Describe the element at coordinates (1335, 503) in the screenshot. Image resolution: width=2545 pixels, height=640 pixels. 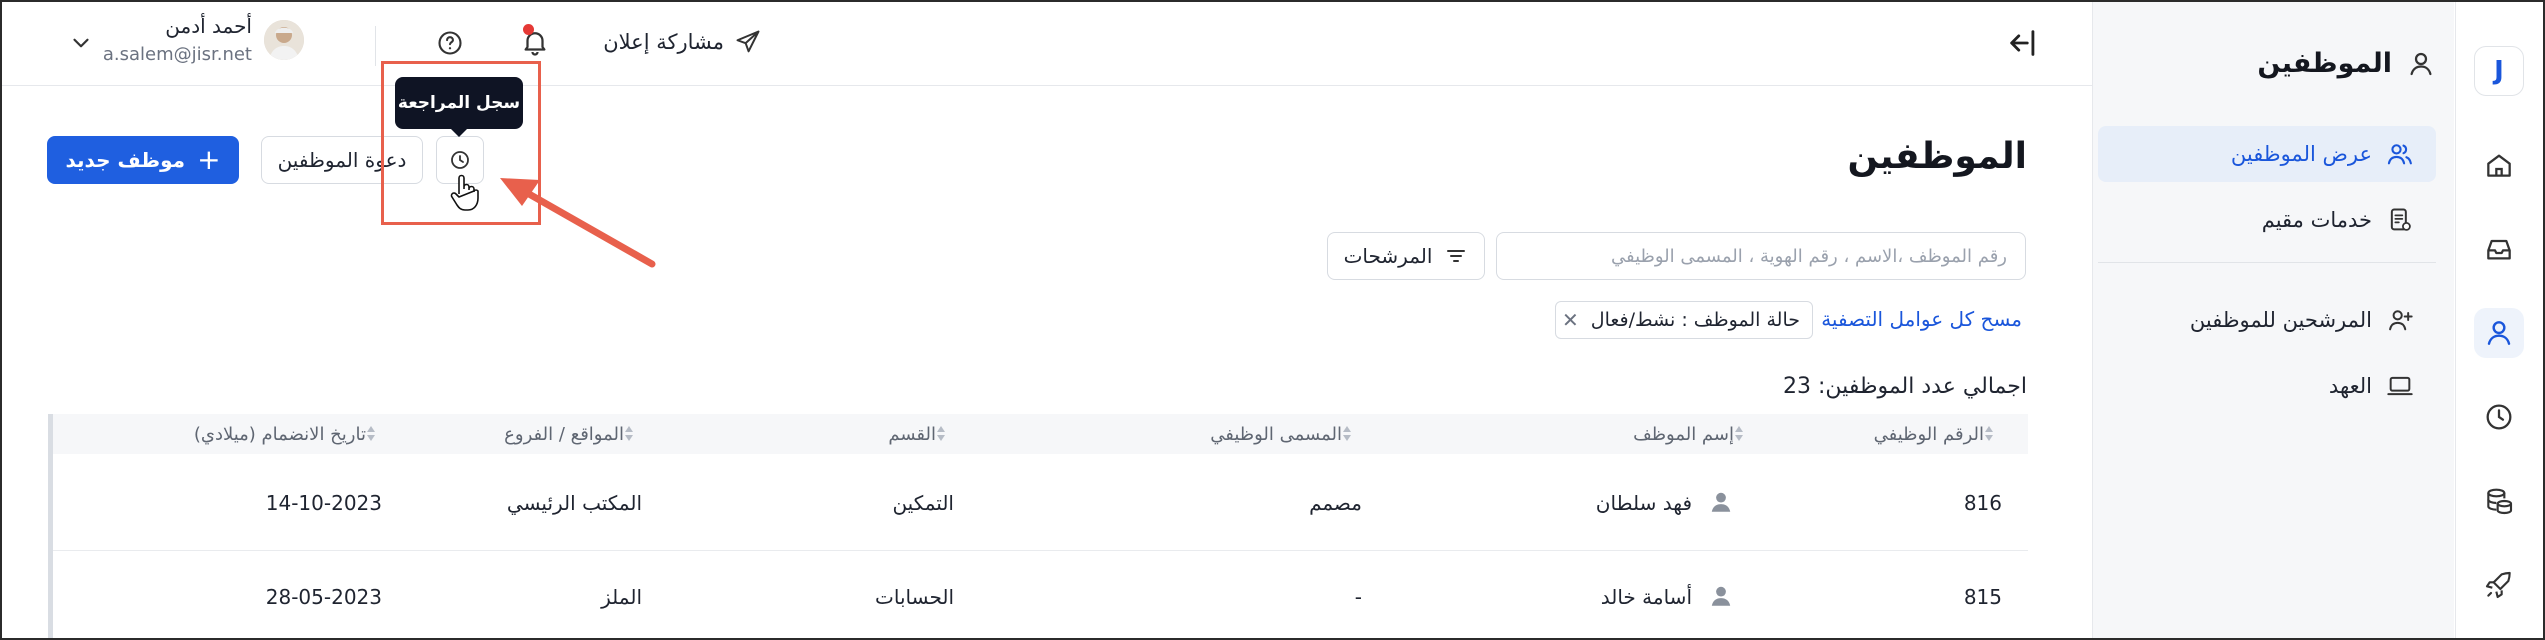
I see `cell-title: مصمم` at that location.